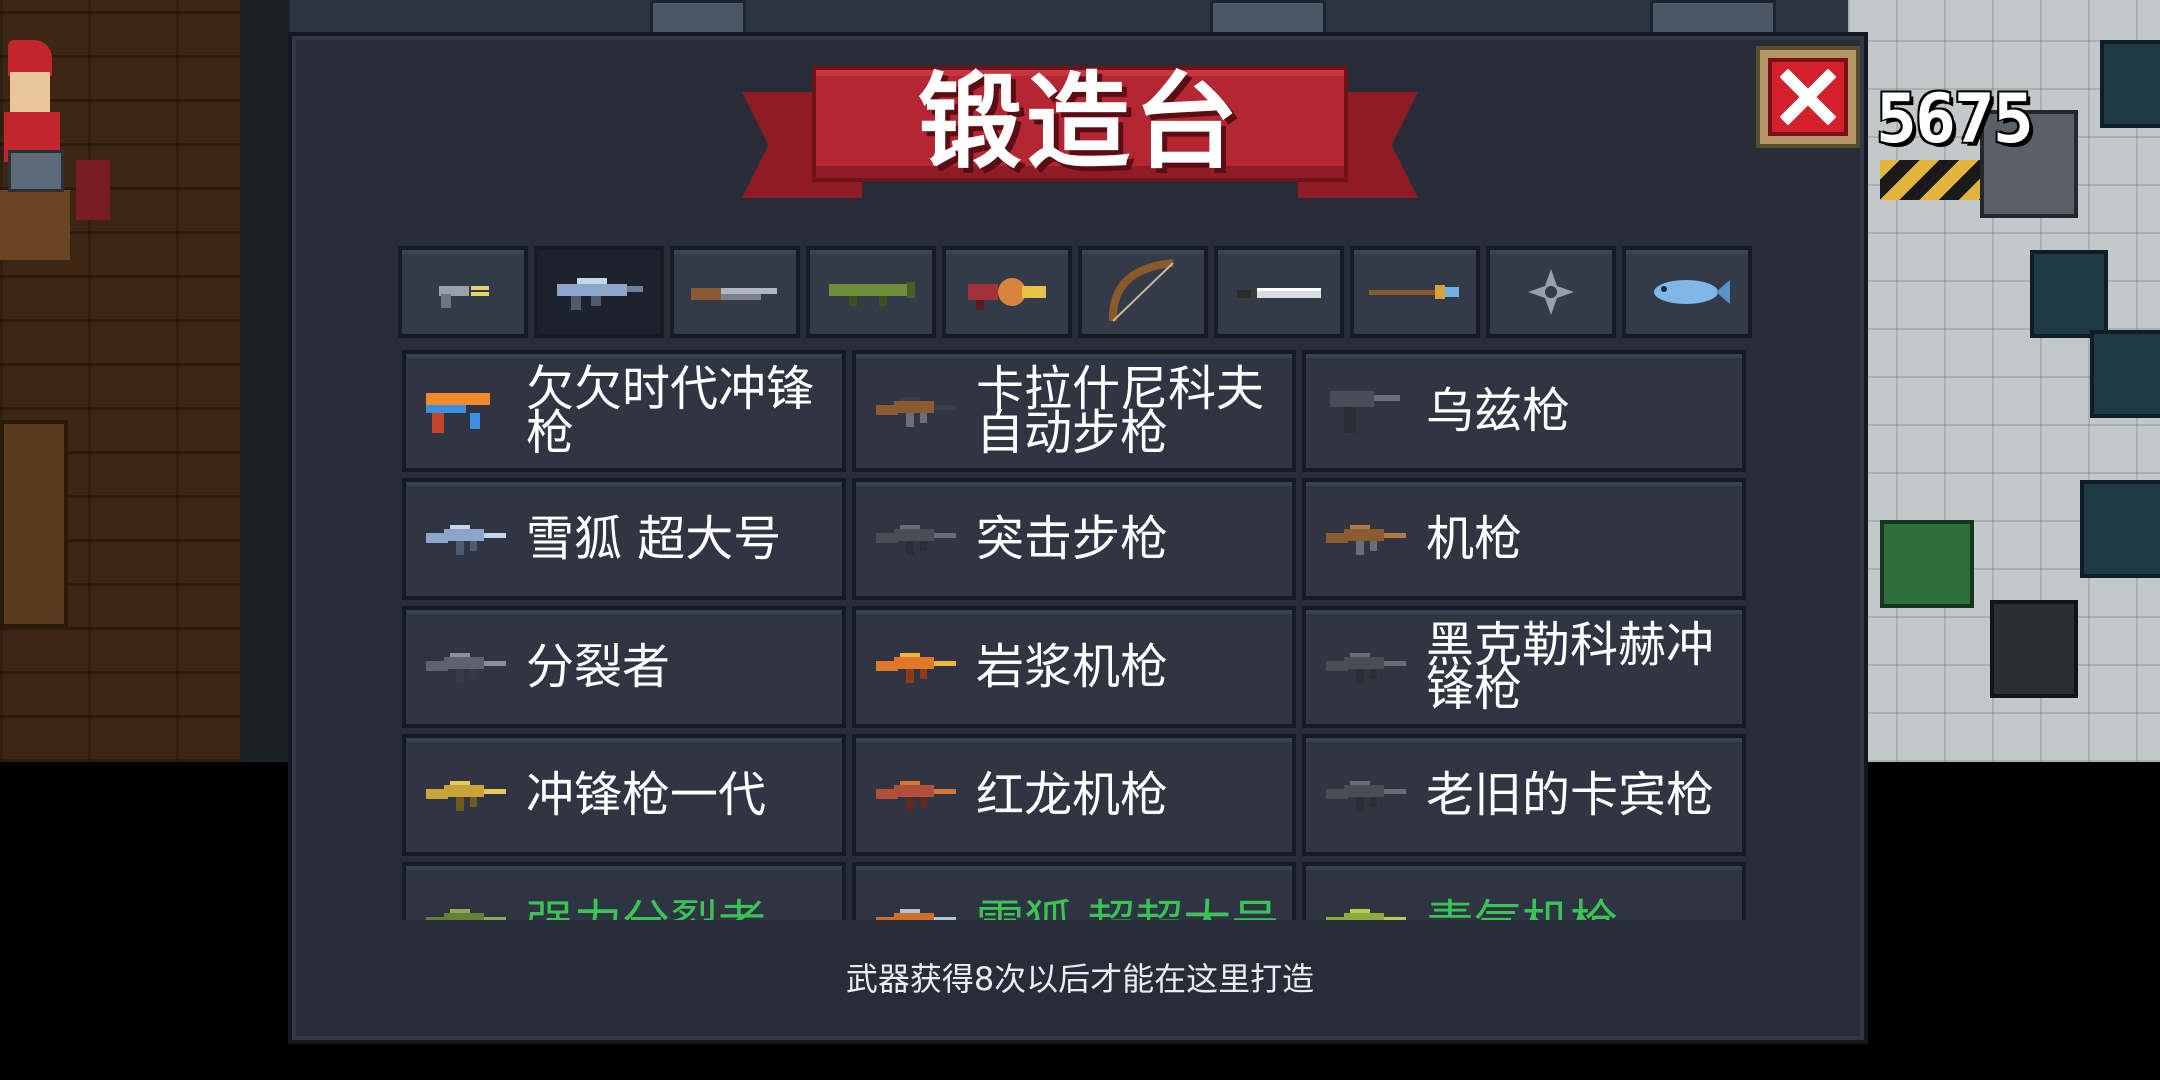 This screenshot has height=1080, width=2160. Describe the element at coordinates (1365, 539) in the screenshot. I see `machine-gun-icon` at that location.